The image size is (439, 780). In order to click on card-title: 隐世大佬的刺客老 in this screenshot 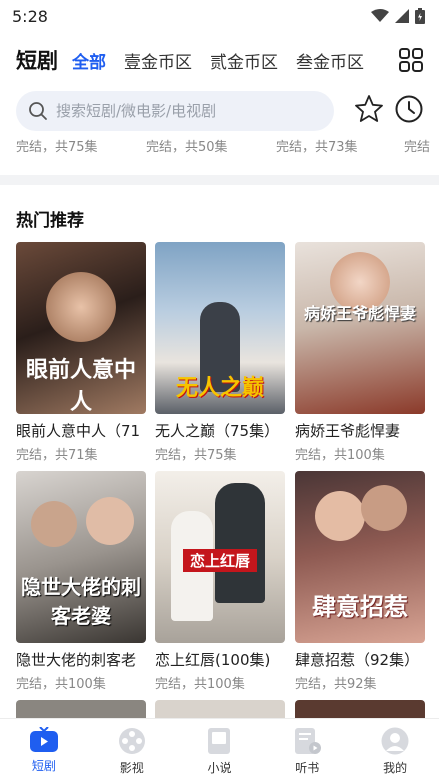, I will do `click(76, 660)`.